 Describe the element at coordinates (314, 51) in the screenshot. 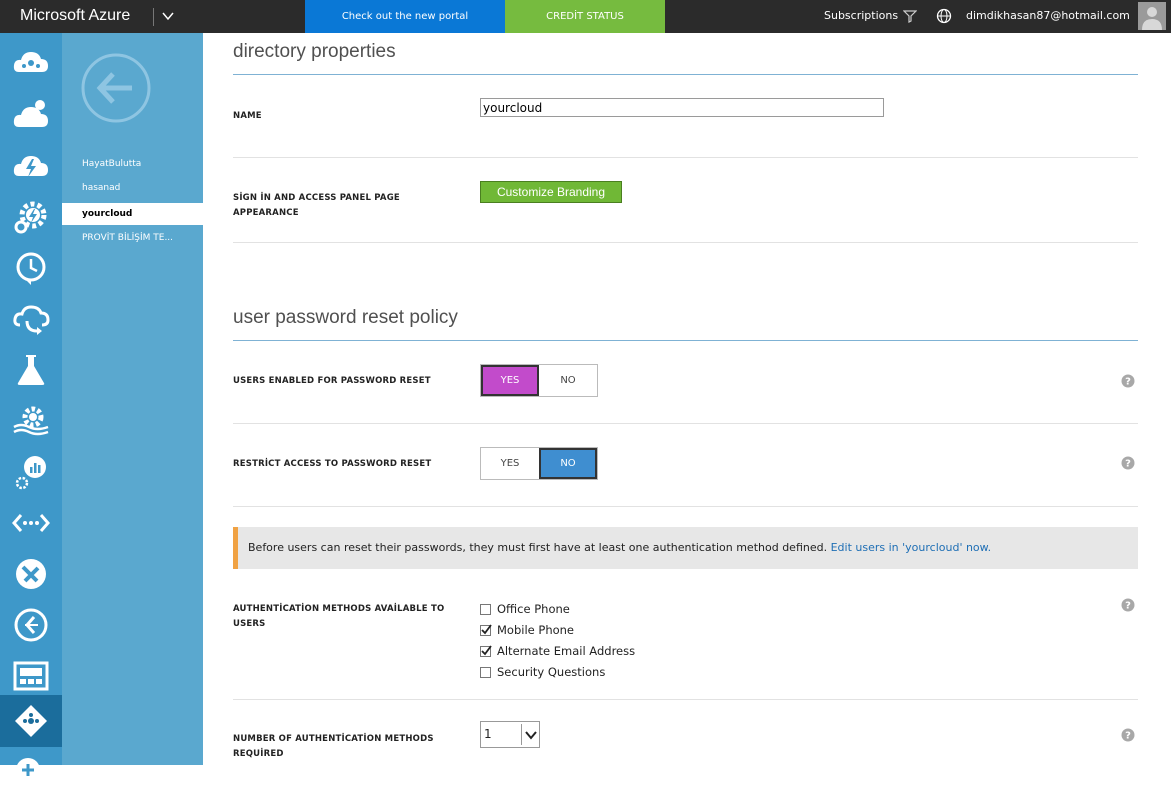

I see `section-title-directory: directory properties` at that location.